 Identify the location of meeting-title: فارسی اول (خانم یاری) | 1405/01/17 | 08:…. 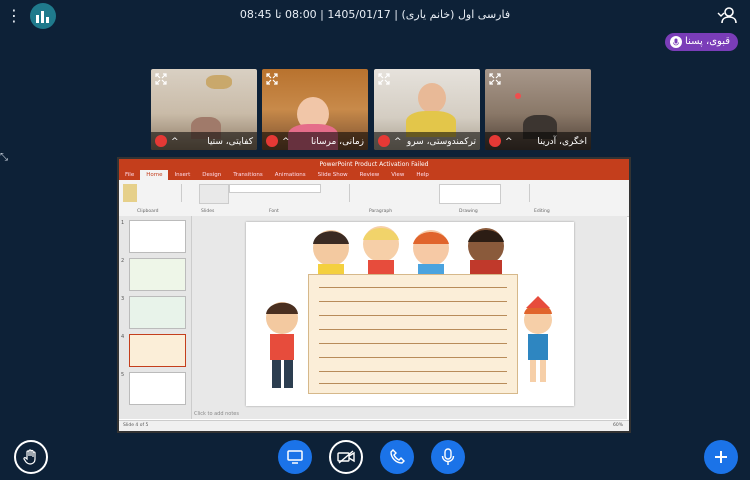
(375, 14).